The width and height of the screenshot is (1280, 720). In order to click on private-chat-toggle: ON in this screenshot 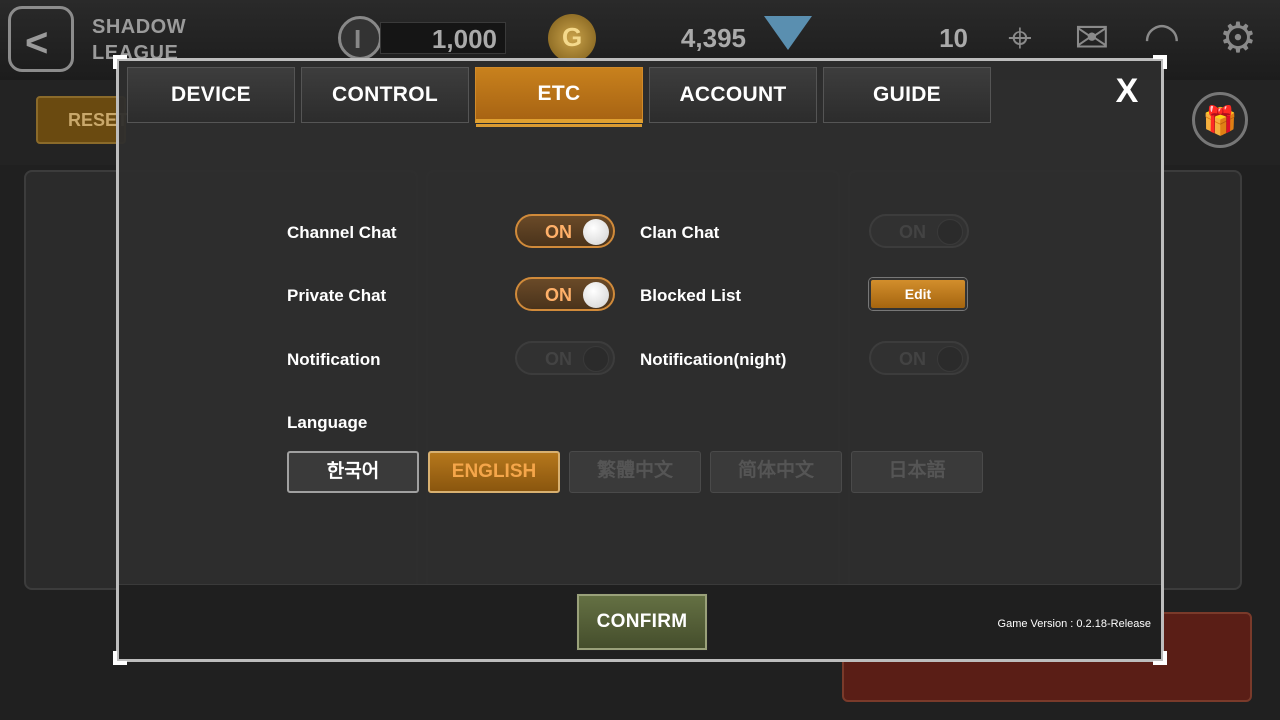, I will do `click(565, 294)`.